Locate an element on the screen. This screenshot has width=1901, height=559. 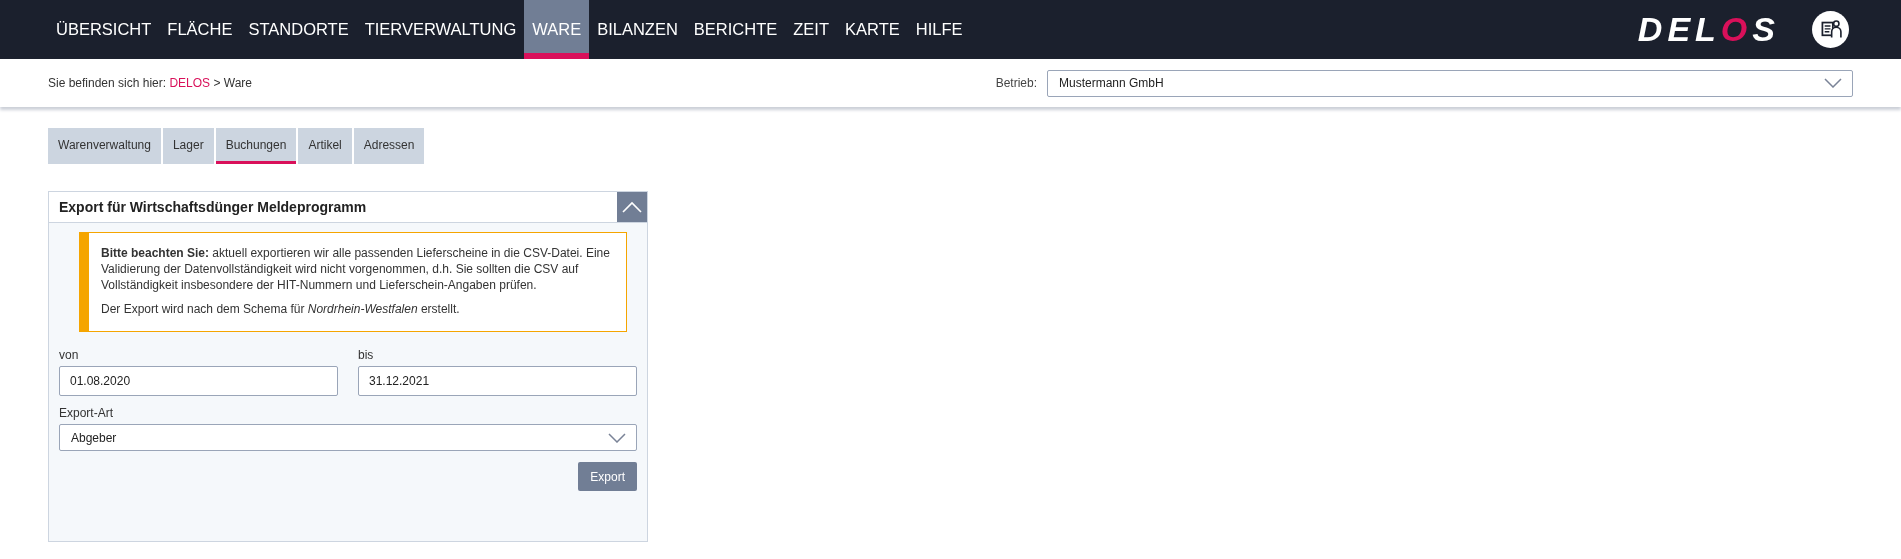
collapse-button is located at coordinates (632, 207).